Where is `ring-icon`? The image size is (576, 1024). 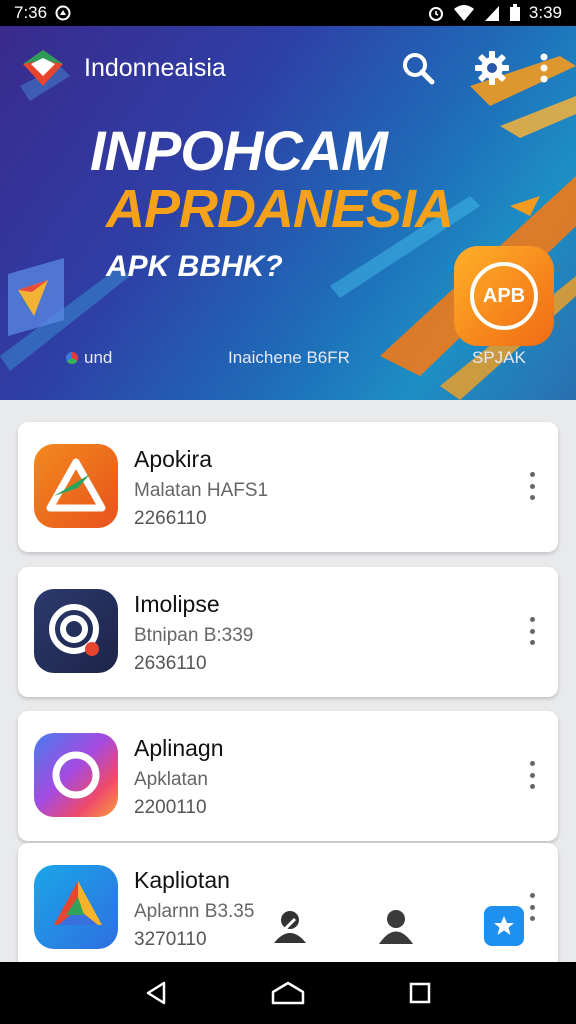
ring-icon is located at coordinates (76, 775).